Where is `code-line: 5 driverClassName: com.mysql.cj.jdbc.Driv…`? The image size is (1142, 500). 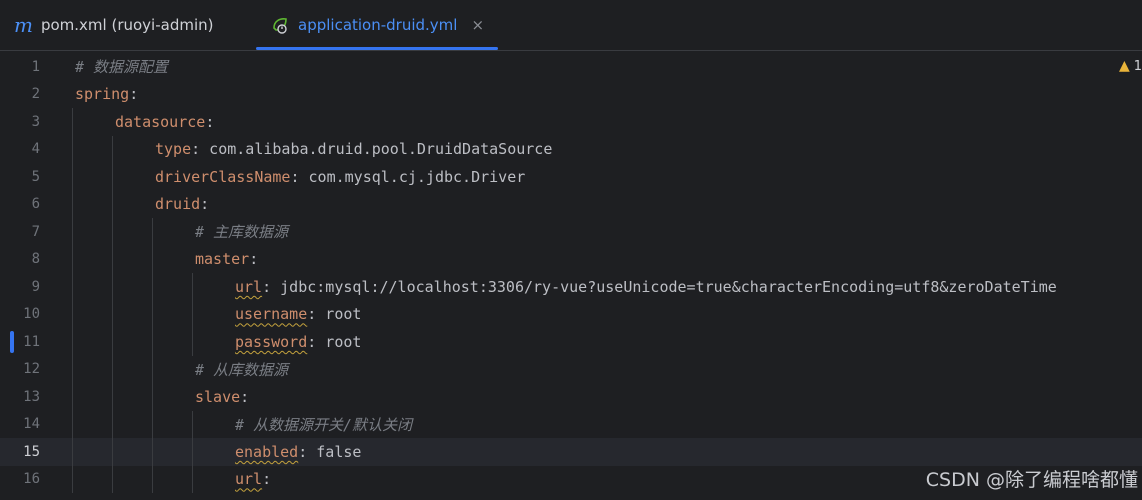 code-line: 5 driverClassName: com.mysql.cj.jdbc.Driv… is located at coordinates (571, 177).